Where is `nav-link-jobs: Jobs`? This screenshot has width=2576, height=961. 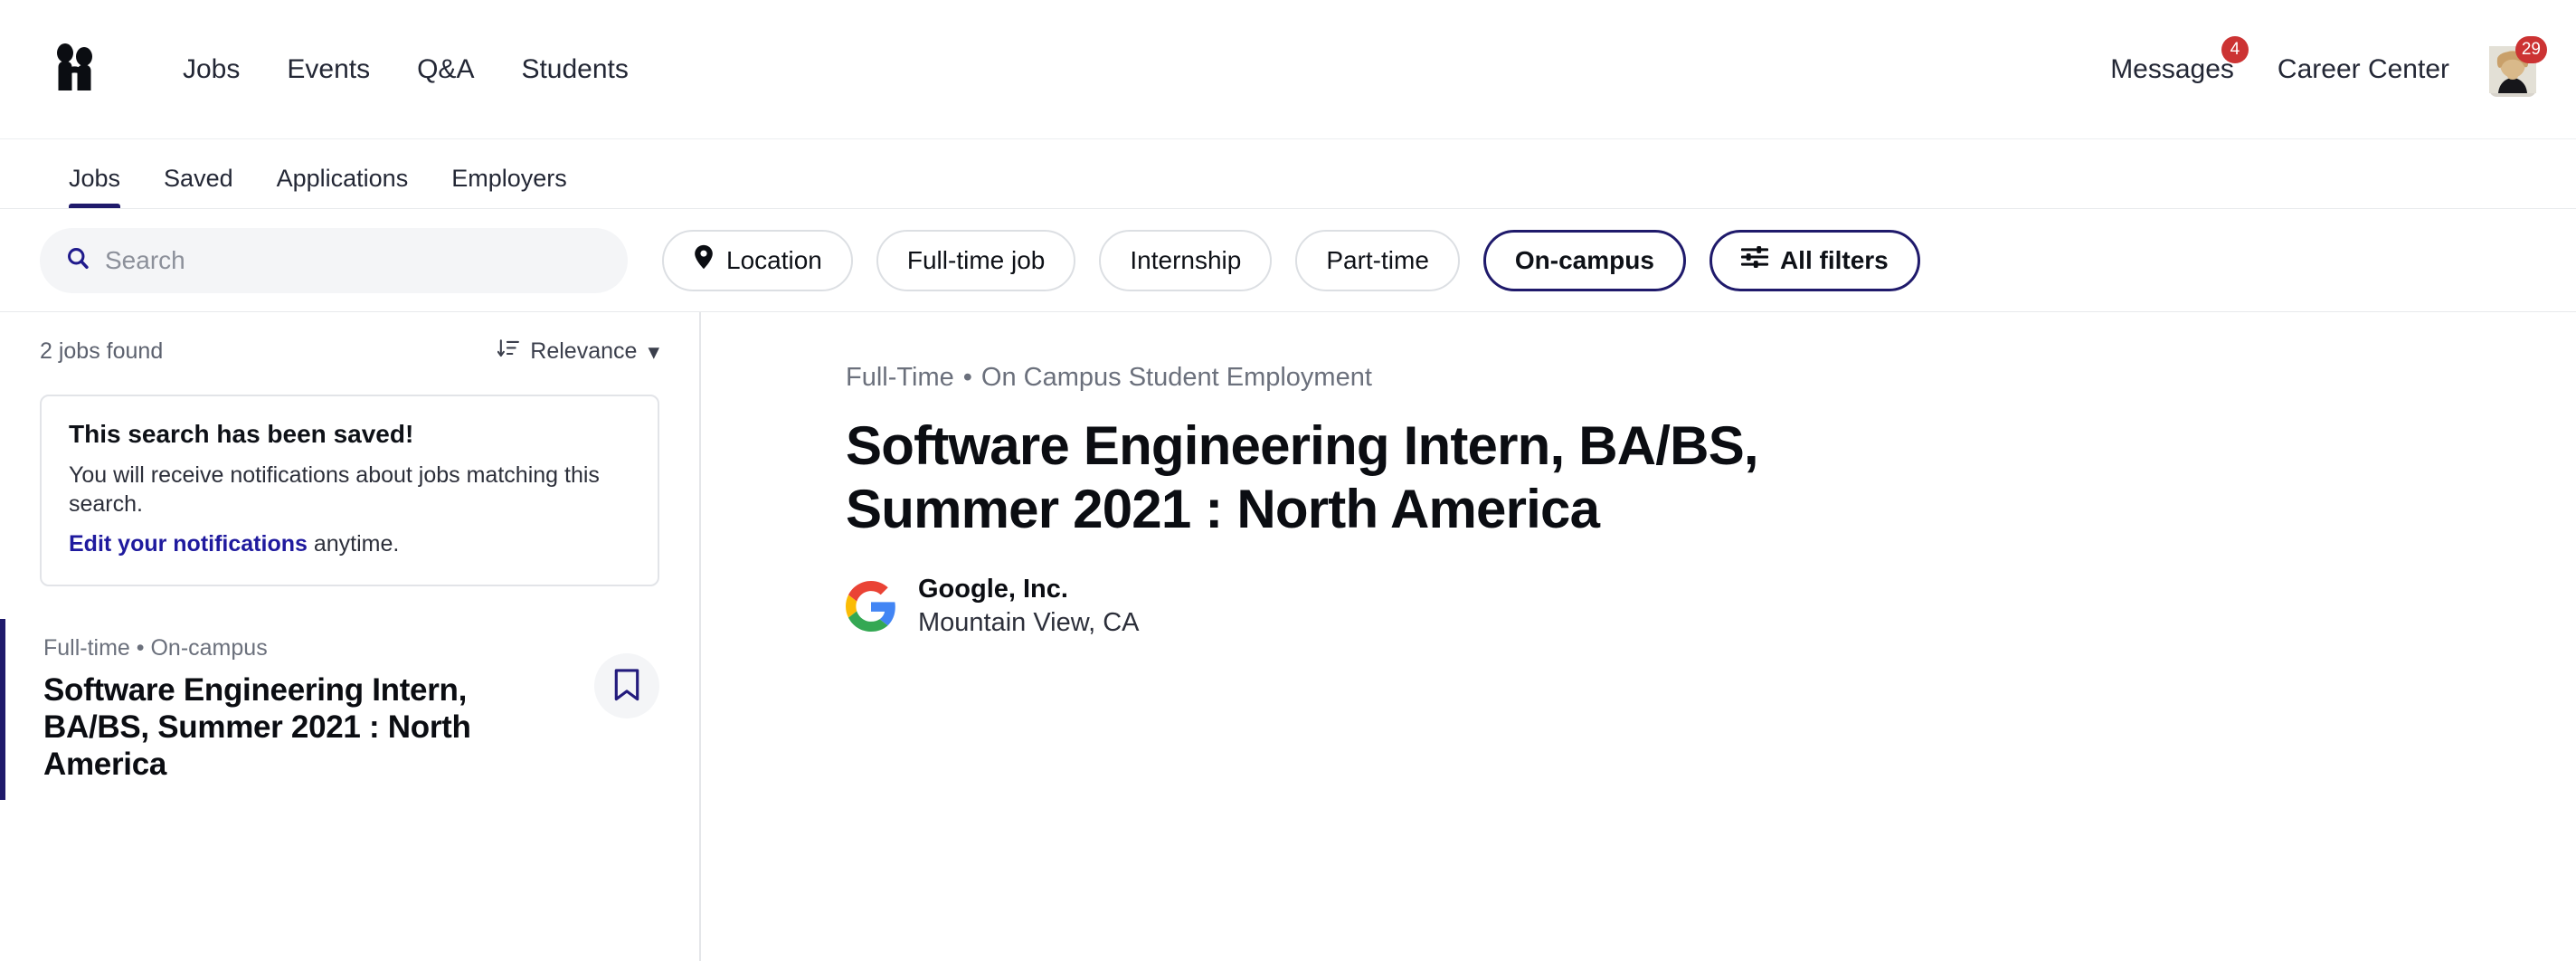 nav-link-jobs: Jobs is located at coordinates (211, 69).